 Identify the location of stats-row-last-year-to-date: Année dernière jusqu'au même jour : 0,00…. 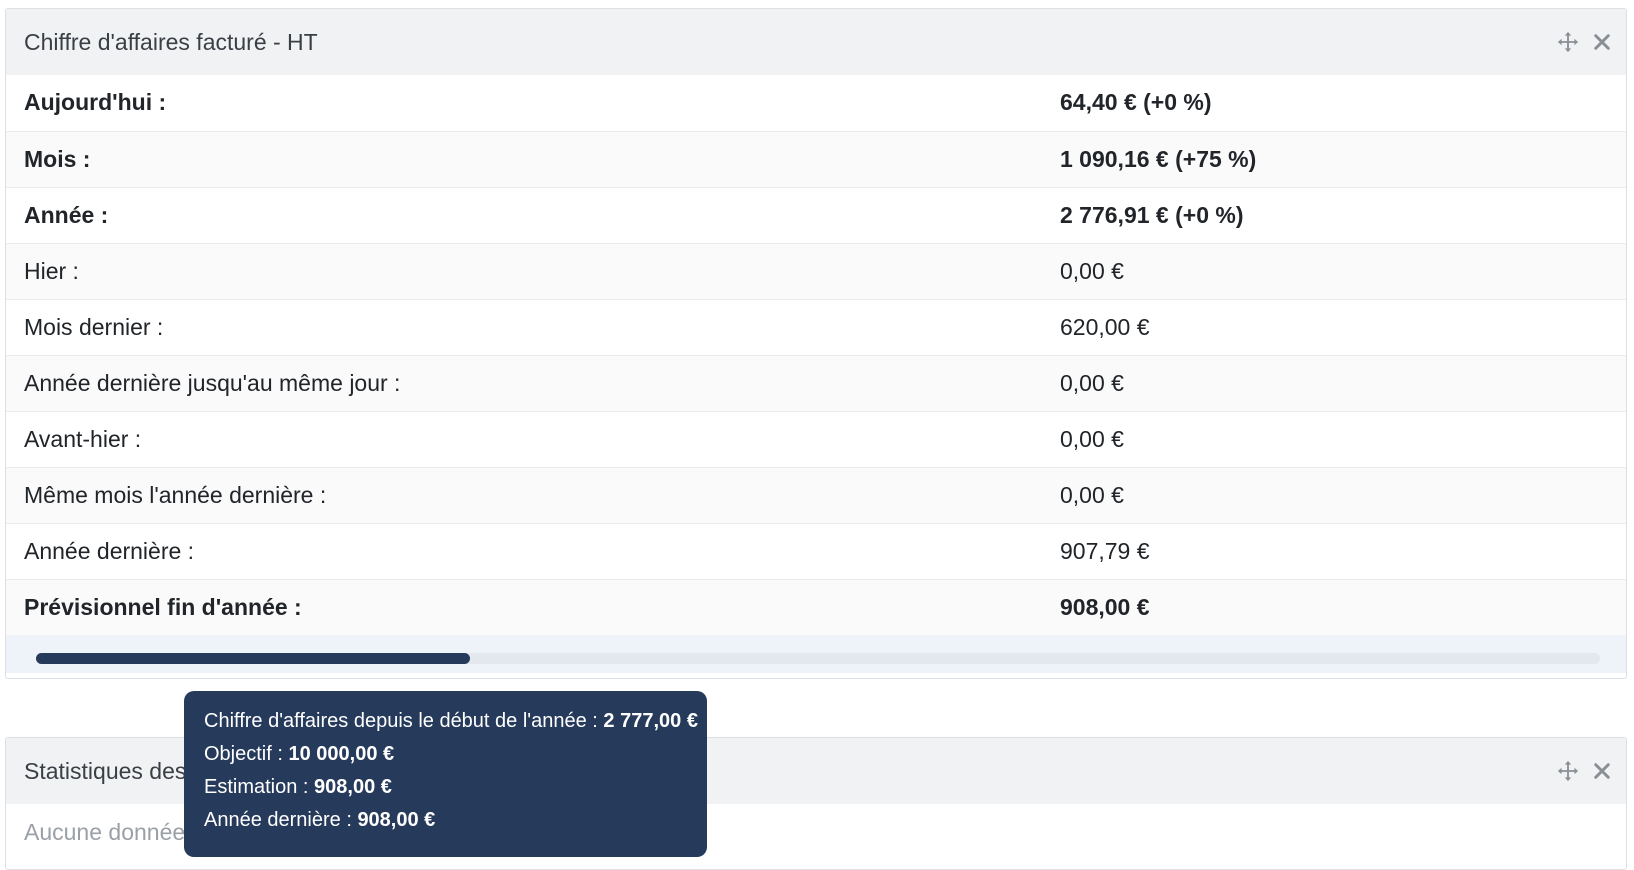
(816, 382).